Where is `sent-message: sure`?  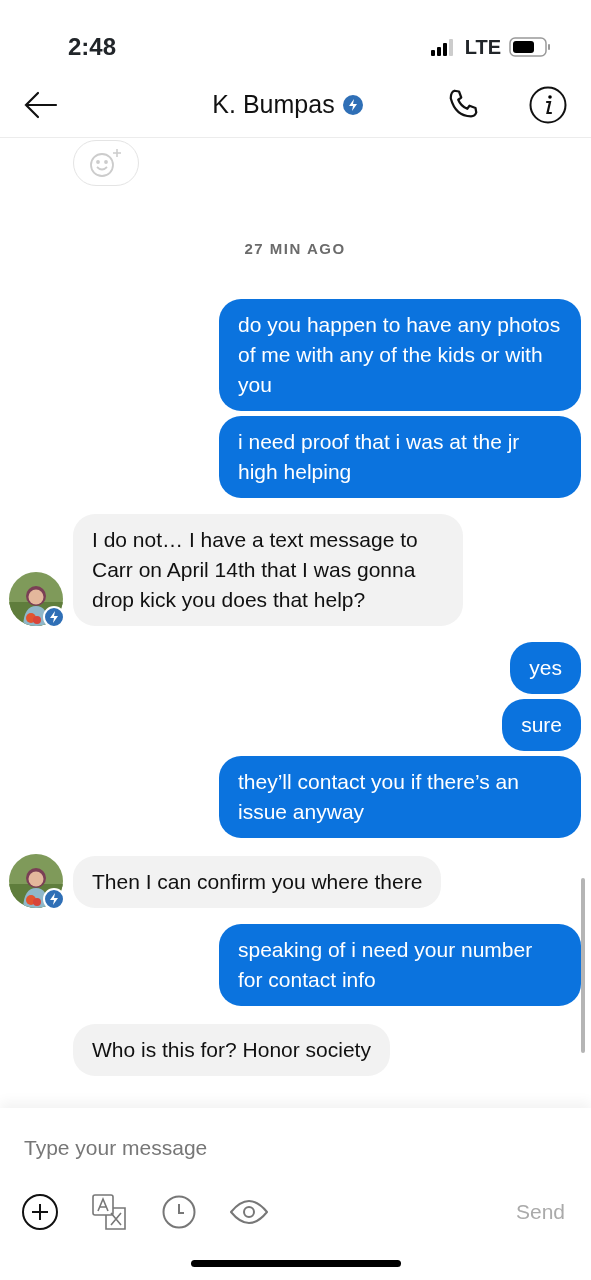 sent-message: sure is located at coordinates (541, 724).